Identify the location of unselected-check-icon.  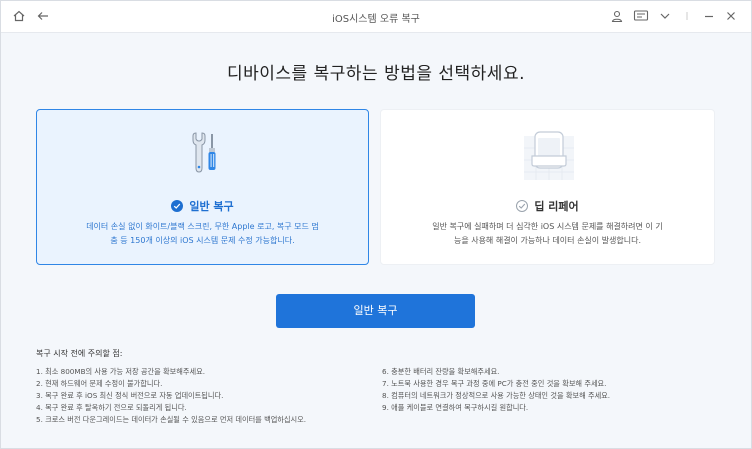
(522, 206).